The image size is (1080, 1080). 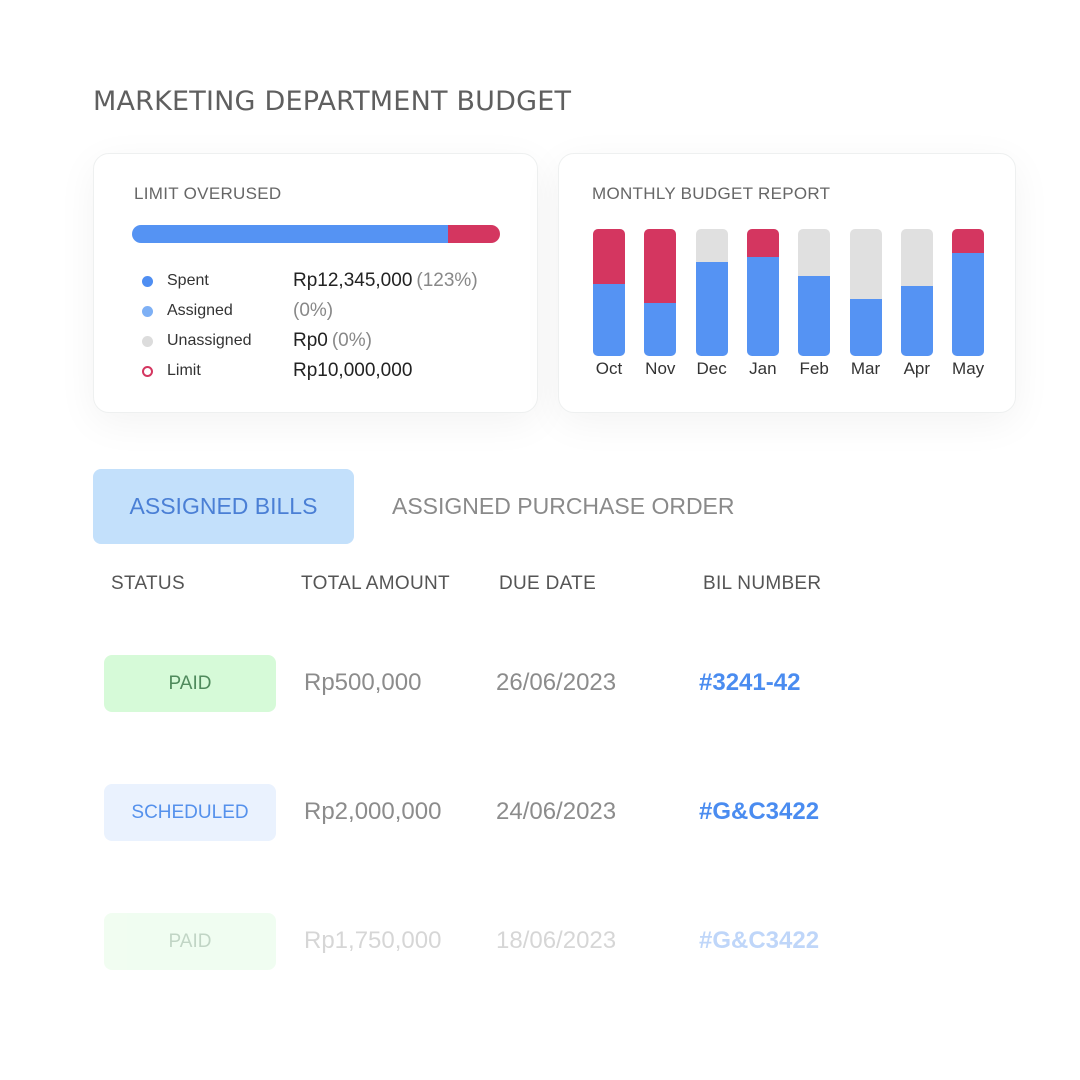 I want to click on due-date-cell: 24/06/2023, so click(x=556, y=811).